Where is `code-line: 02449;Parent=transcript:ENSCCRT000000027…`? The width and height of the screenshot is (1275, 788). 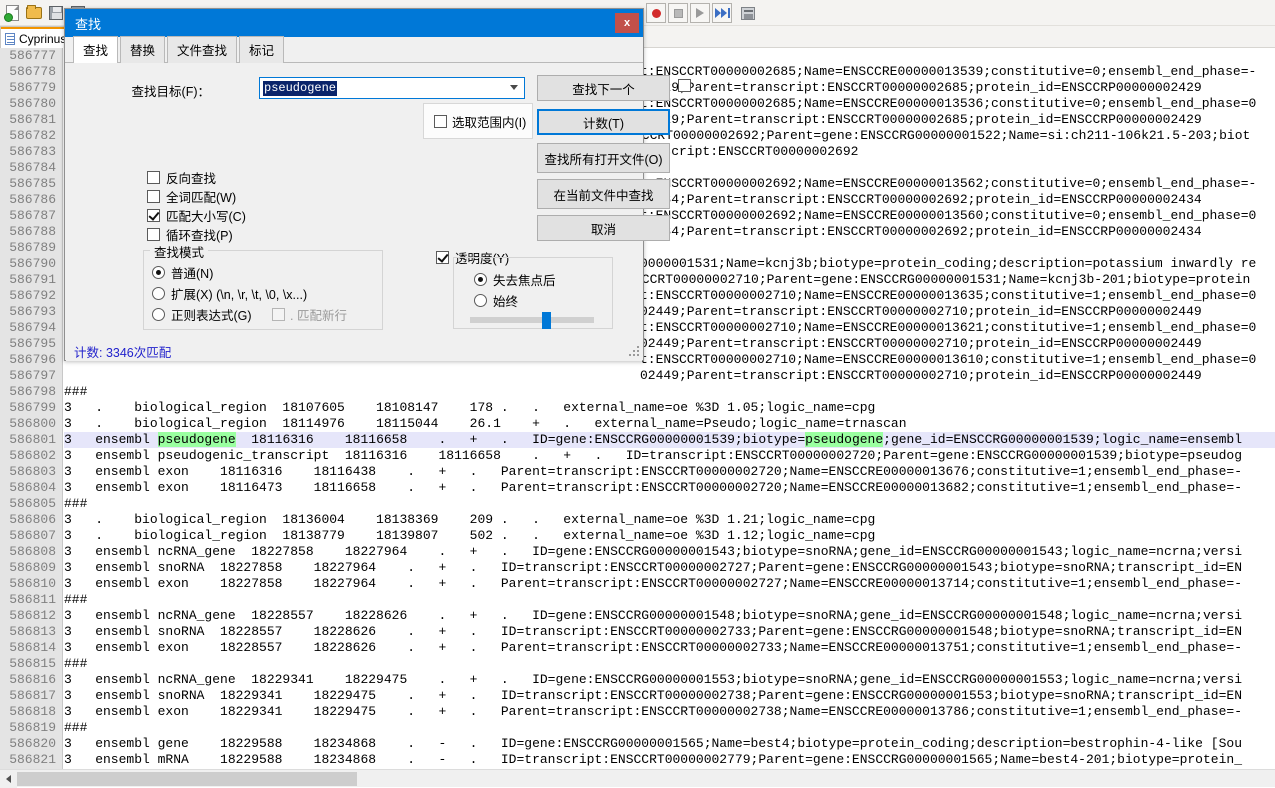
code-line: 02449;Parent=transcript:ENSCCRT000000027… is located at coordinates (669, 376).